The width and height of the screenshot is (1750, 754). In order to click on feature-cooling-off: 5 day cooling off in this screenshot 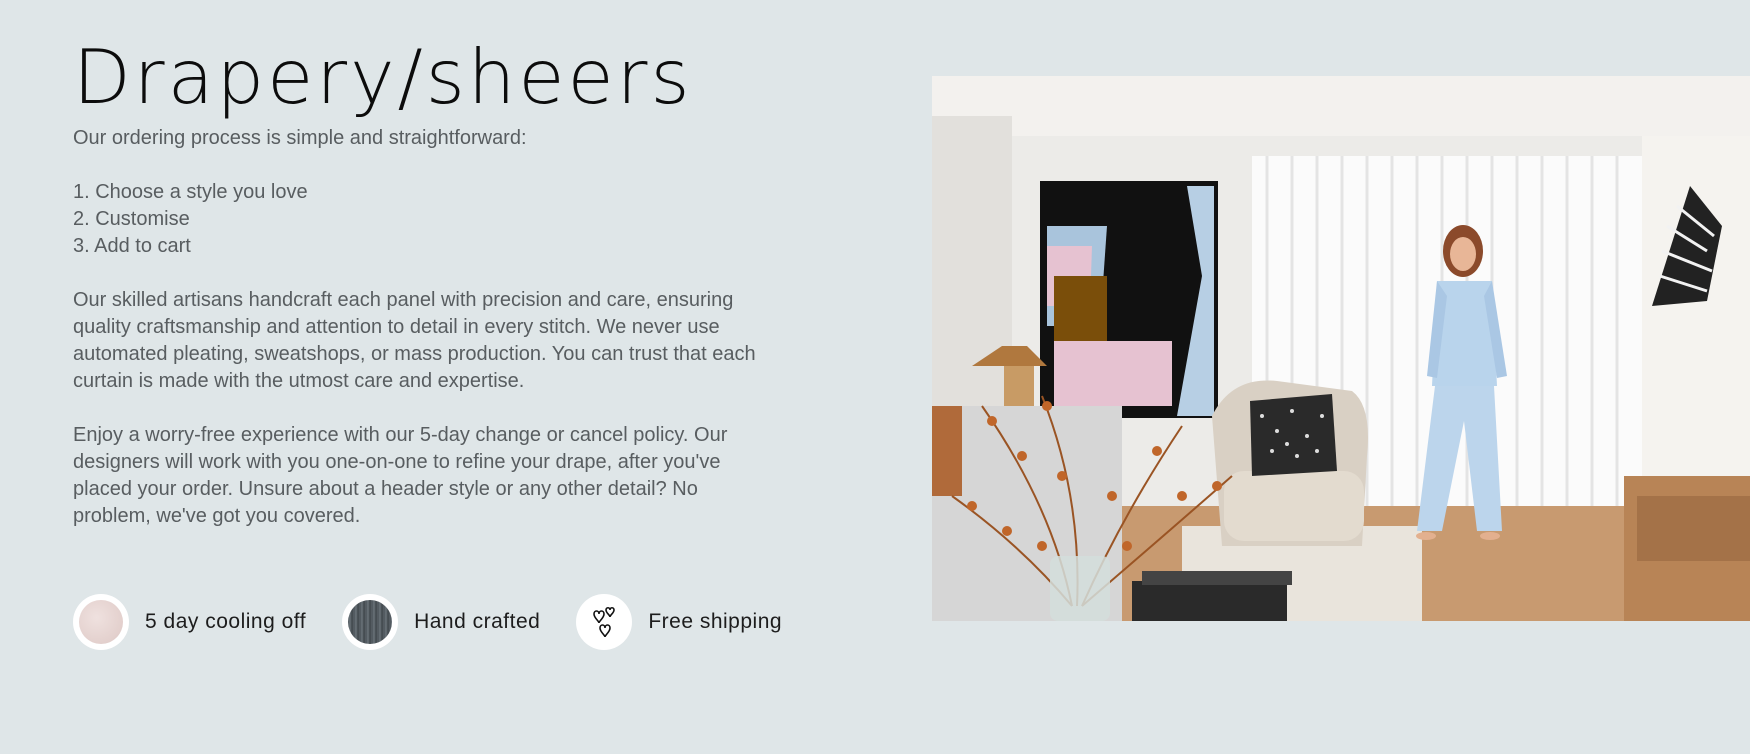, I will do `click(189, 622)`.